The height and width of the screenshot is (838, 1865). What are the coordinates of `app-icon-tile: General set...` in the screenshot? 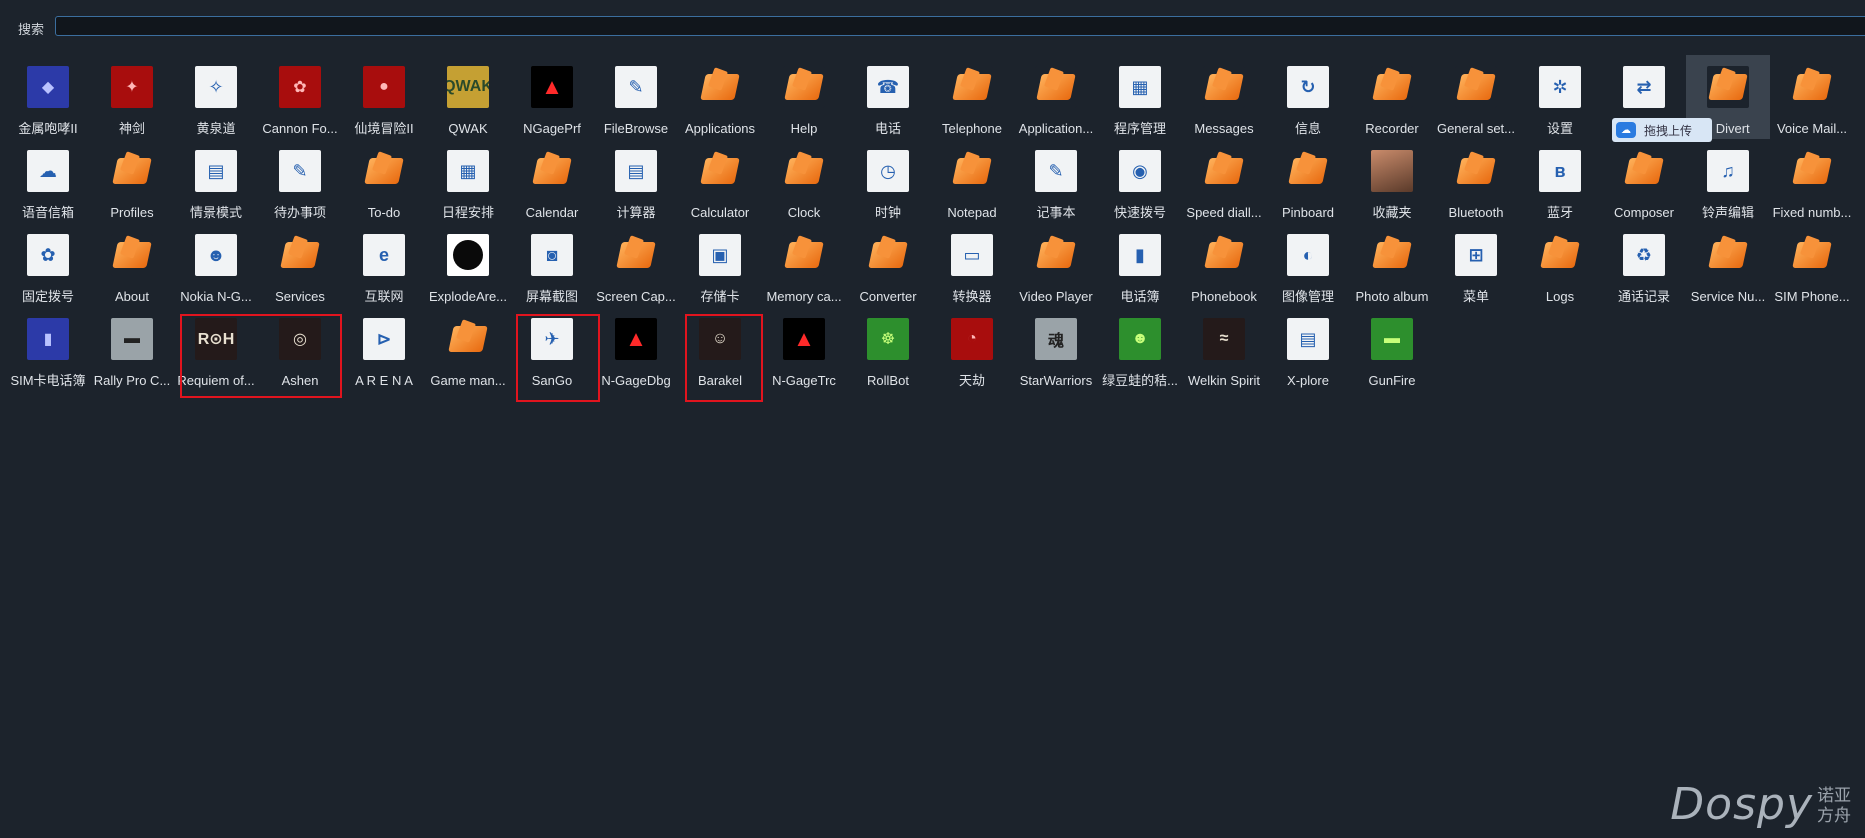 It's located at (1476, 97).